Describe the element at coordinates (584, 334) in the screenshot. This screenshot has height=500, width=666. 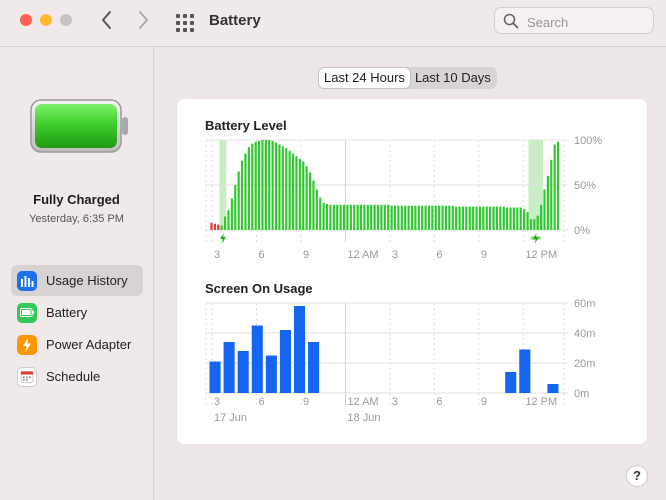
I see `screen-y-tick-label: 40m` at that location.